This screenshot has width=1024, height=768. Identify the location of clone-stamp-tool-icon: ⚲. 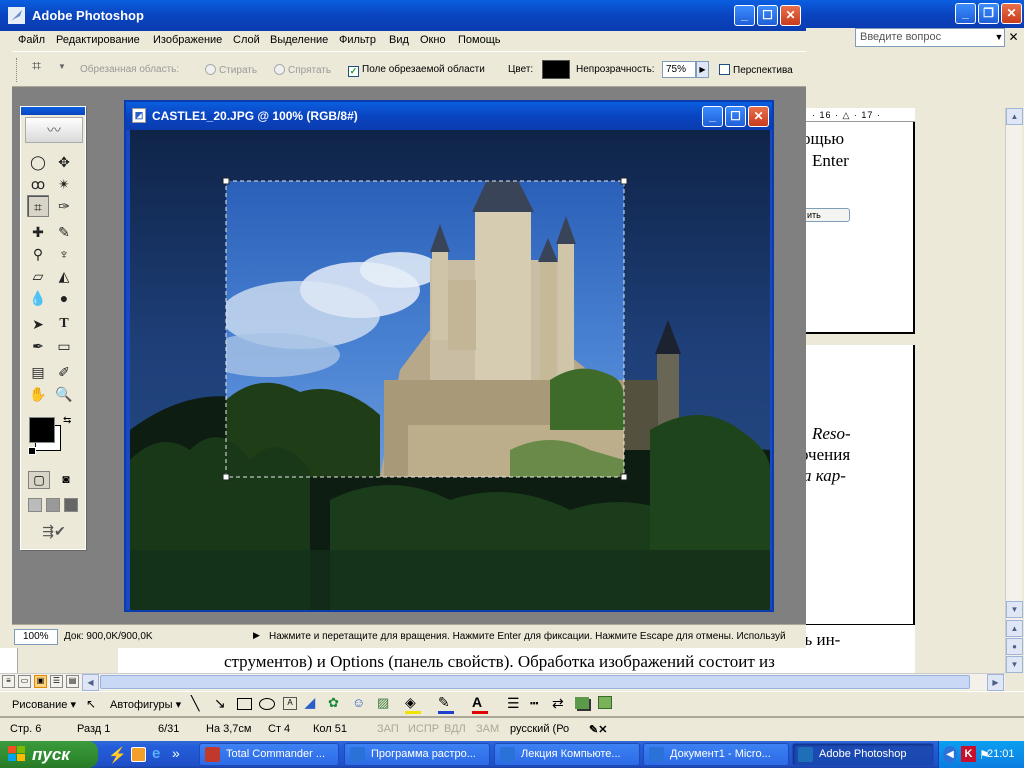
(38, 254).